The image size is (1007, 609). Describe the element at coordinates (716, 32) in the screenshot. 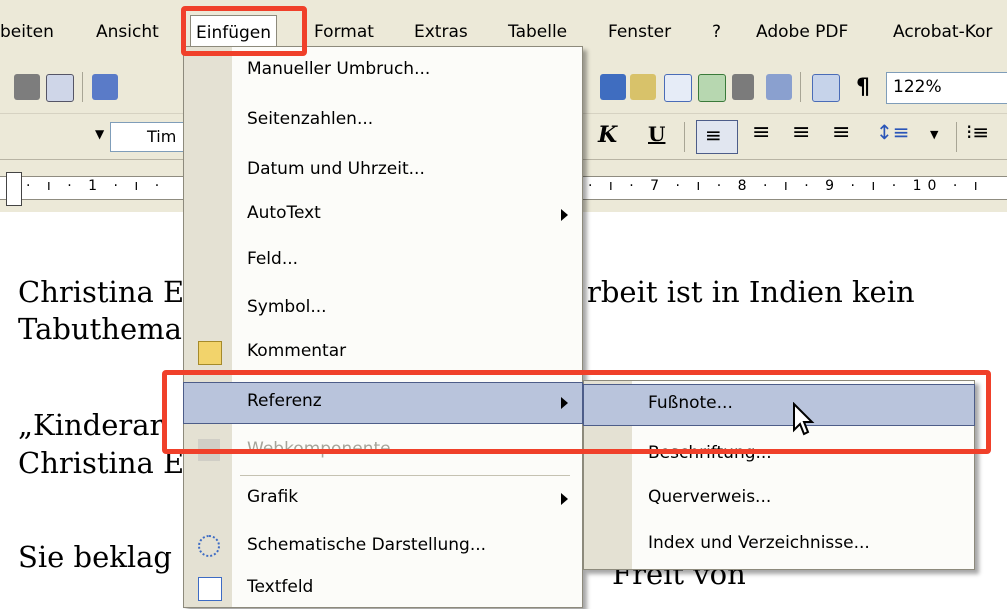

I see `menu-help: ?` at that location.